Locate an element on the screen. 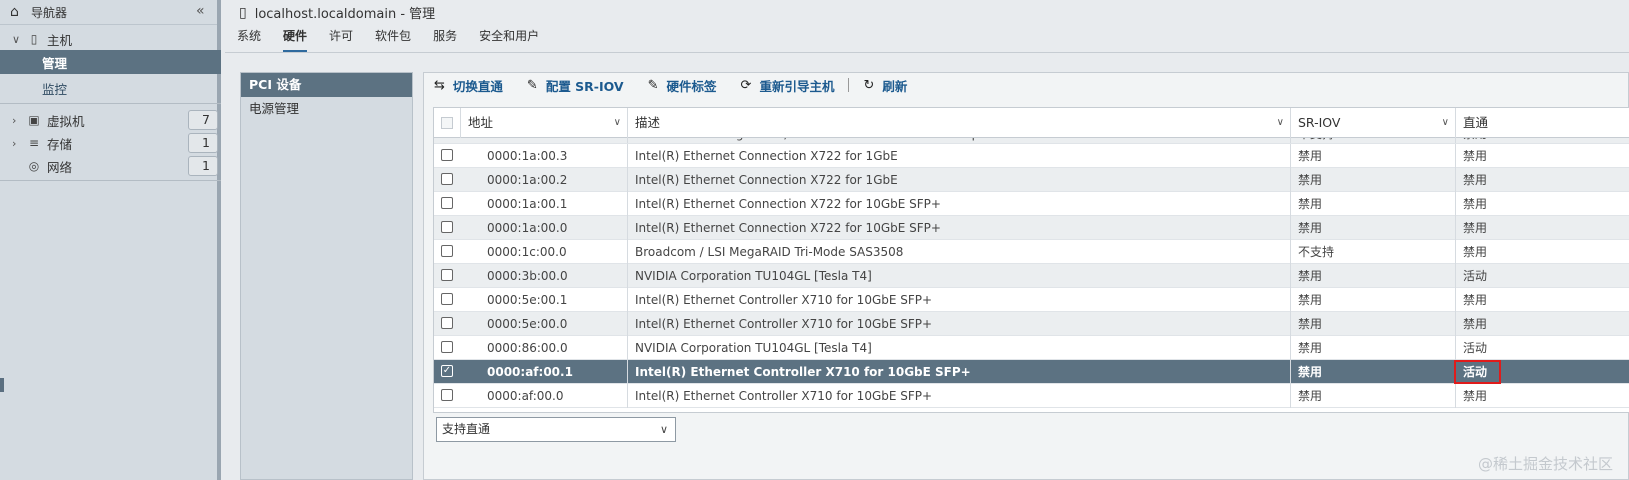 This screenshot has width=1629, height=480. network-icon: ◎ is located at coordinates (34, 166).